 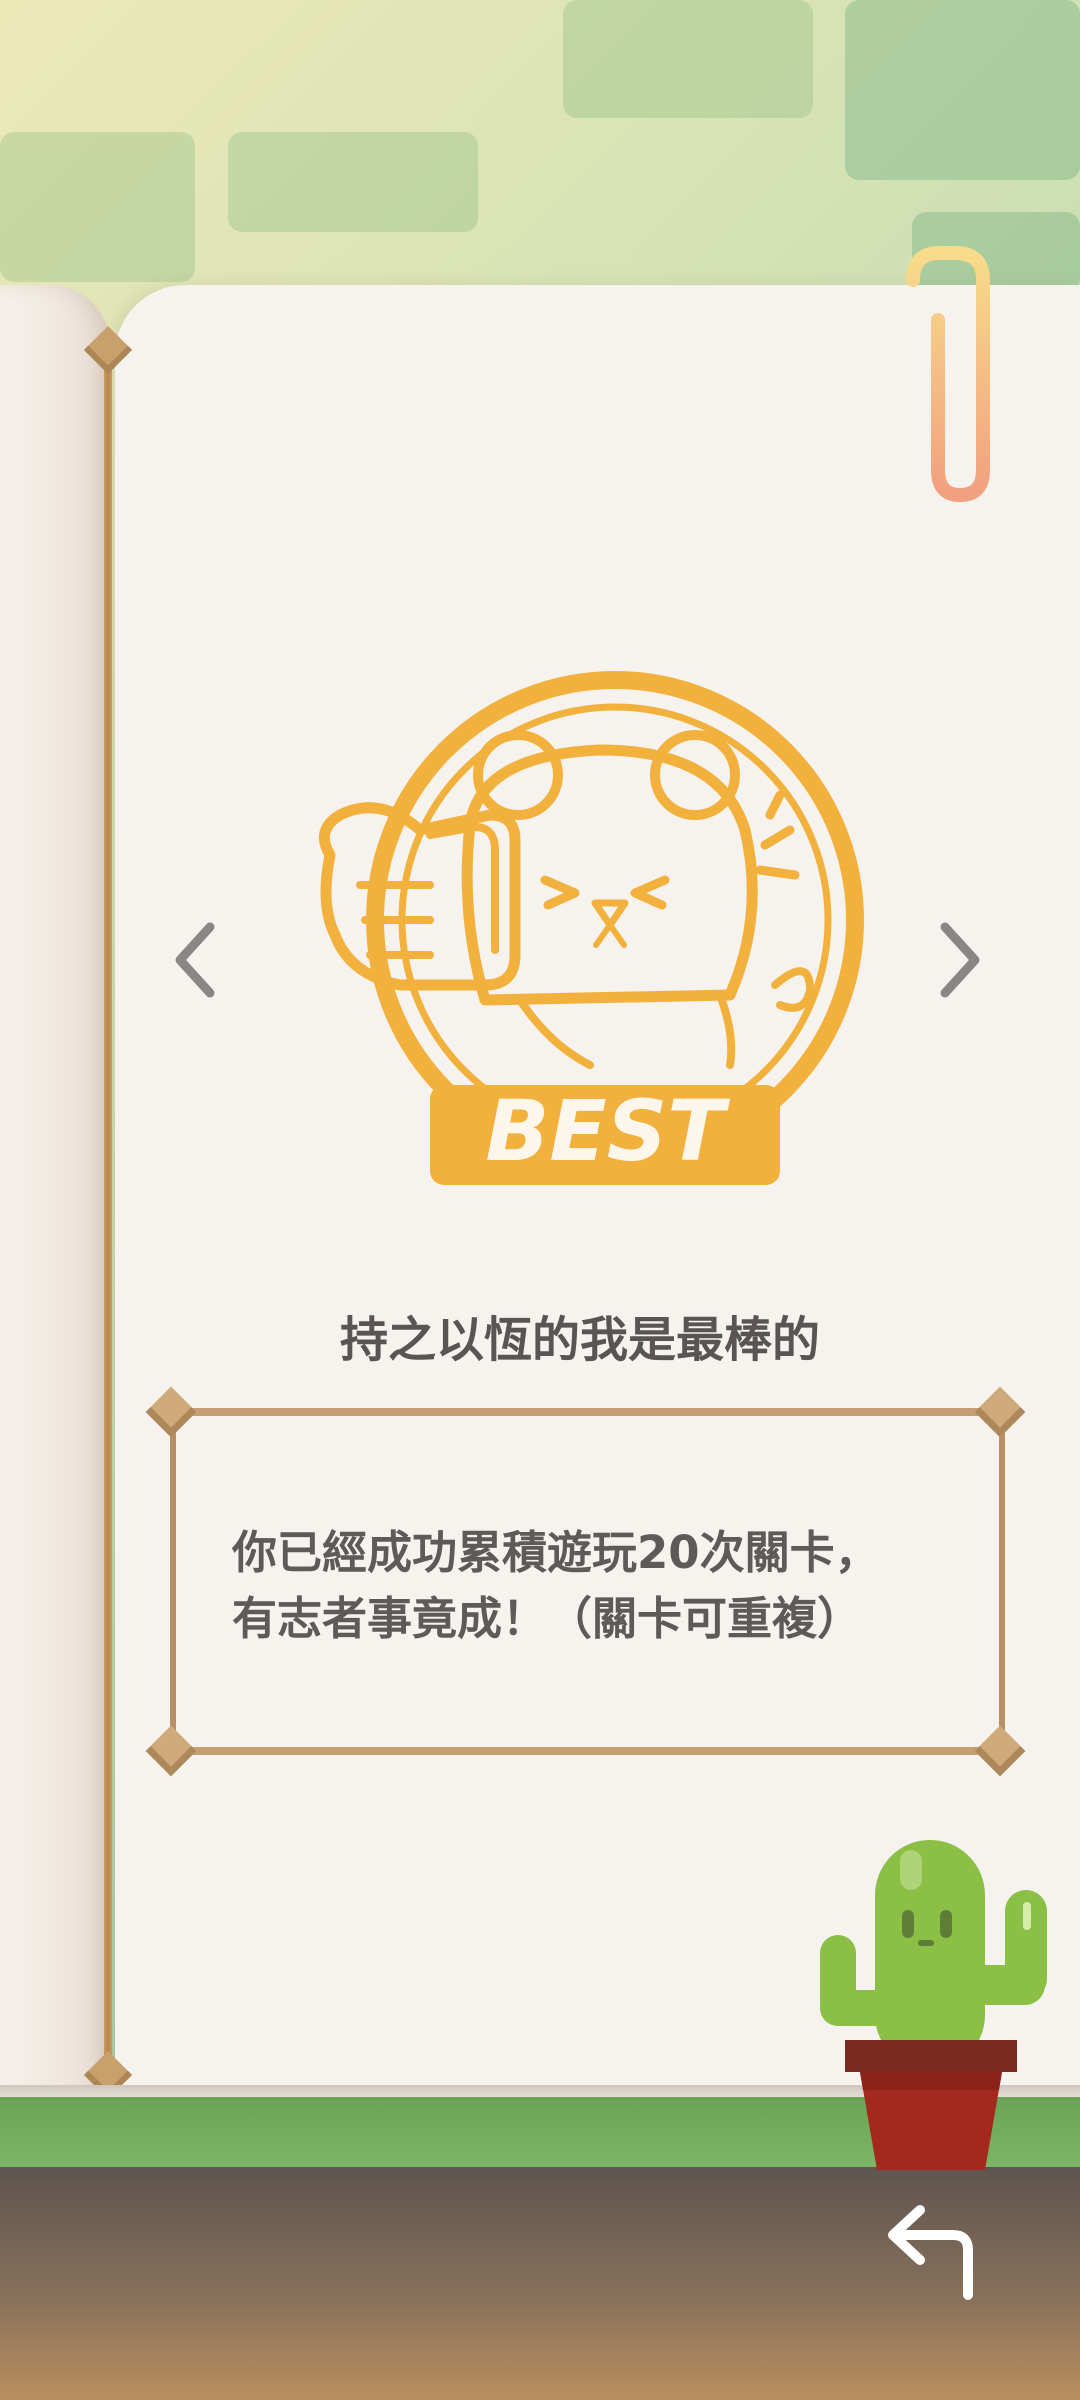 What do you see at coordinates (933, 2005) in the screenshot?
I see `cactus-icon` at bounding box center [933, 2005].